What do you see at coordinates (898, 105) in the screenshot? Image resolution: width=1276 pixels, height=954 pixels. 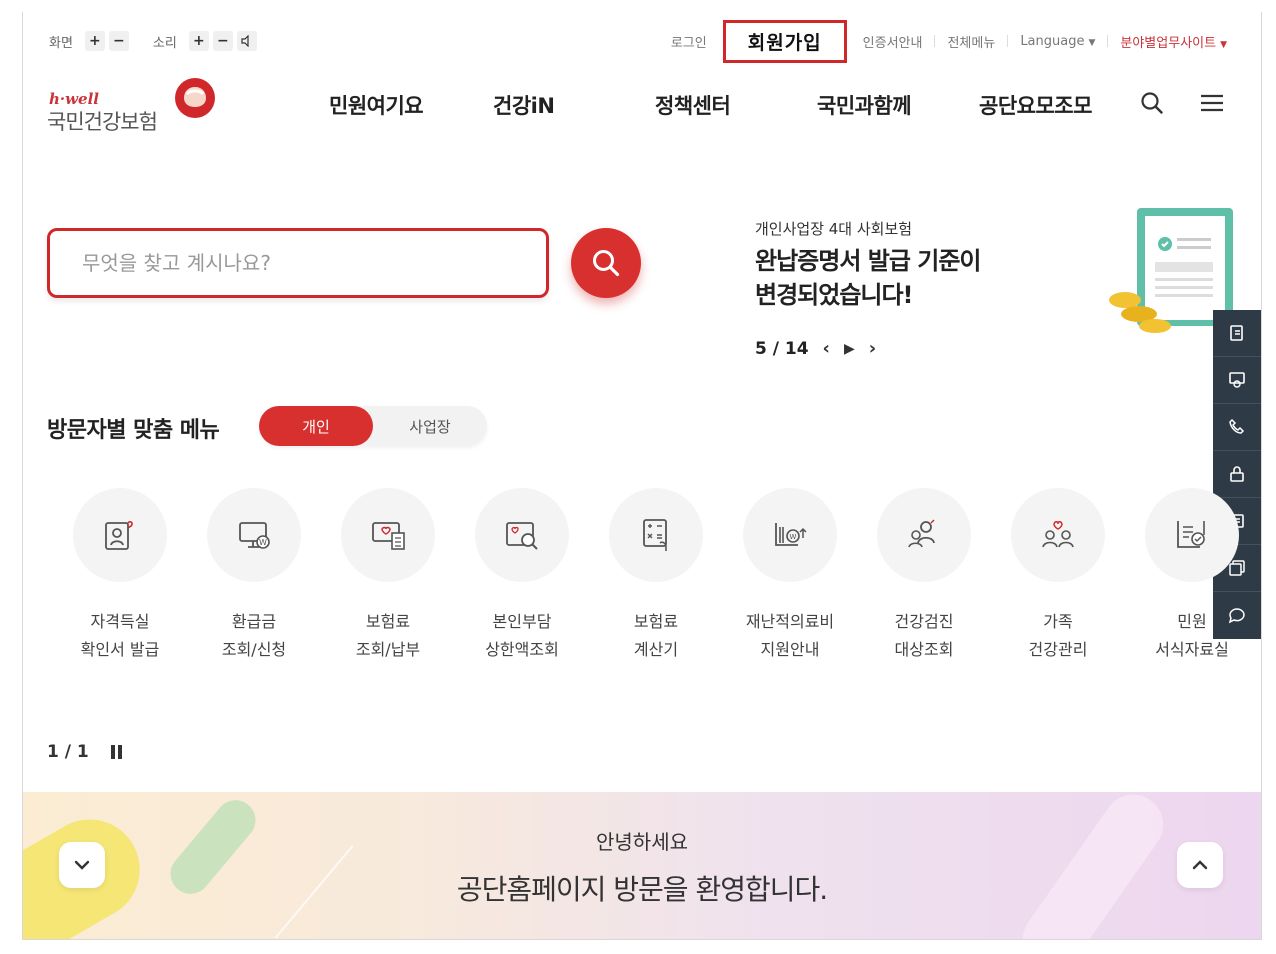 I see `nav-with-citizens: 국민과함께` at bounding box center [898, 105].